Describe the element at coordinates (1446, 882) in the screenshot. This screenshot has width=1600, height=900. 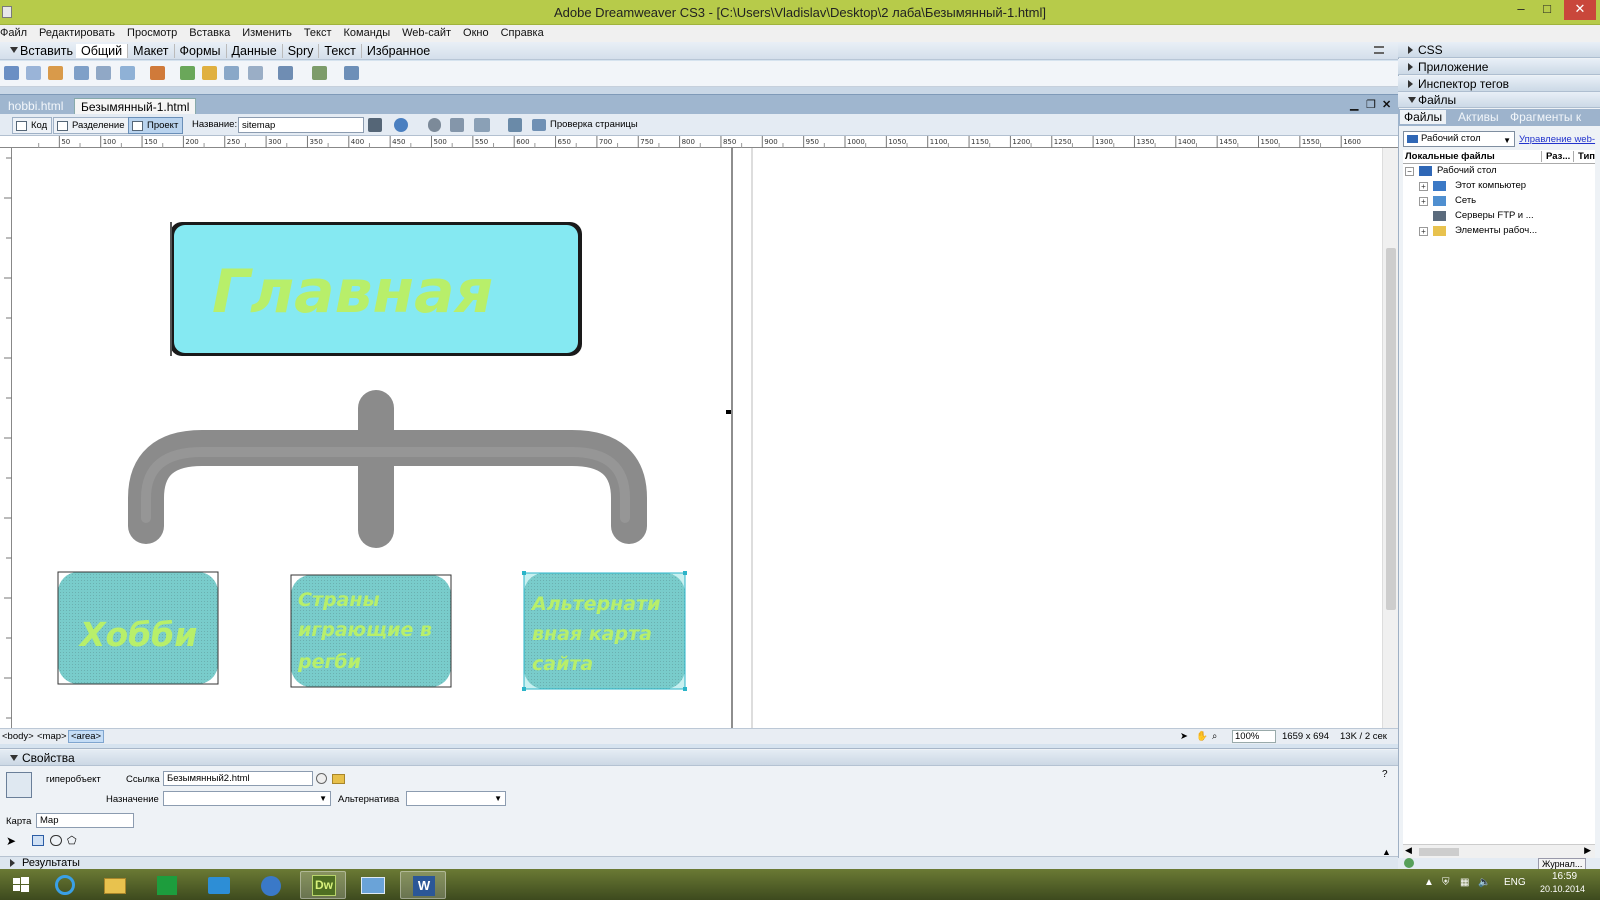
I see `tray-security-icon: ⛨` at that location.